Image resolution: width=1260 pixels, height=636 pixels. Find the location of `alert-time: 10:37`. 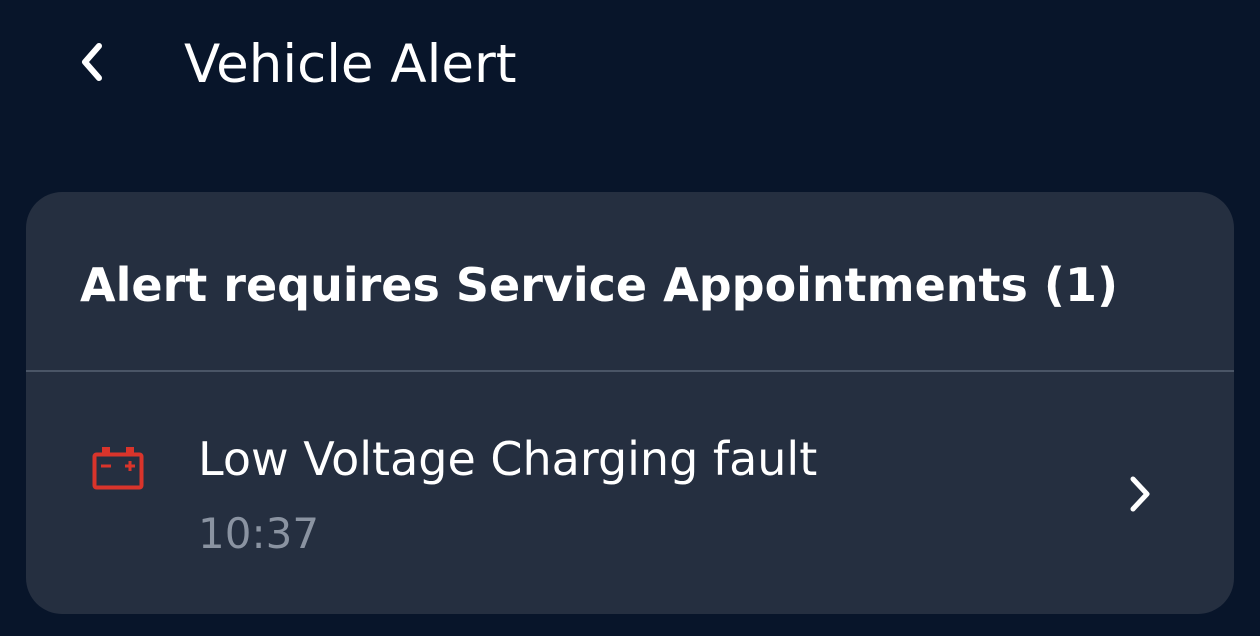

alert-time: 10:37 is located at coordinates (259, 533).